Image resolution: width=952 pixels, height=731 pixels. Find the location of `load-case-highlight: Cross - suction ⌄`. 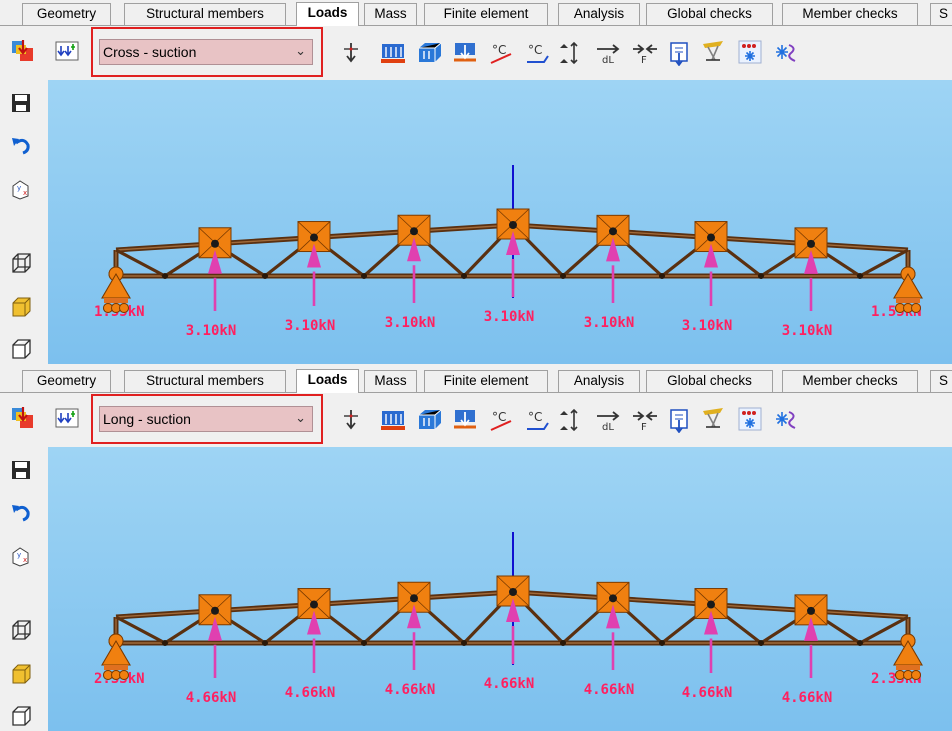

load-case-highlight: Cross - suction ⌄ is located at coordinates (207, 52).